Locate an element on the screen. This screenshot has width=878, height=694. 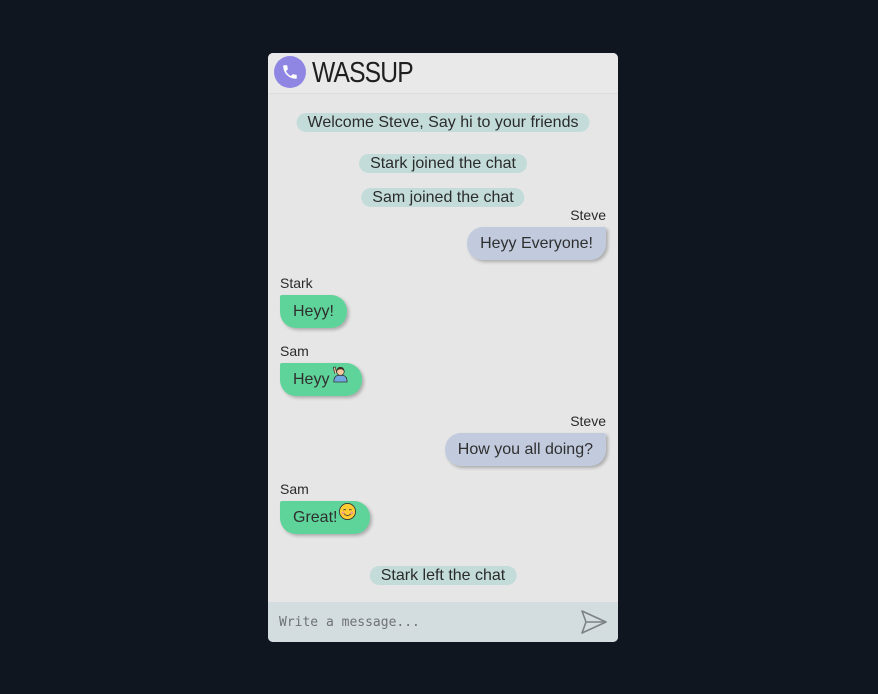
message-text: How you all doing? is located at coordinates (525, 449).